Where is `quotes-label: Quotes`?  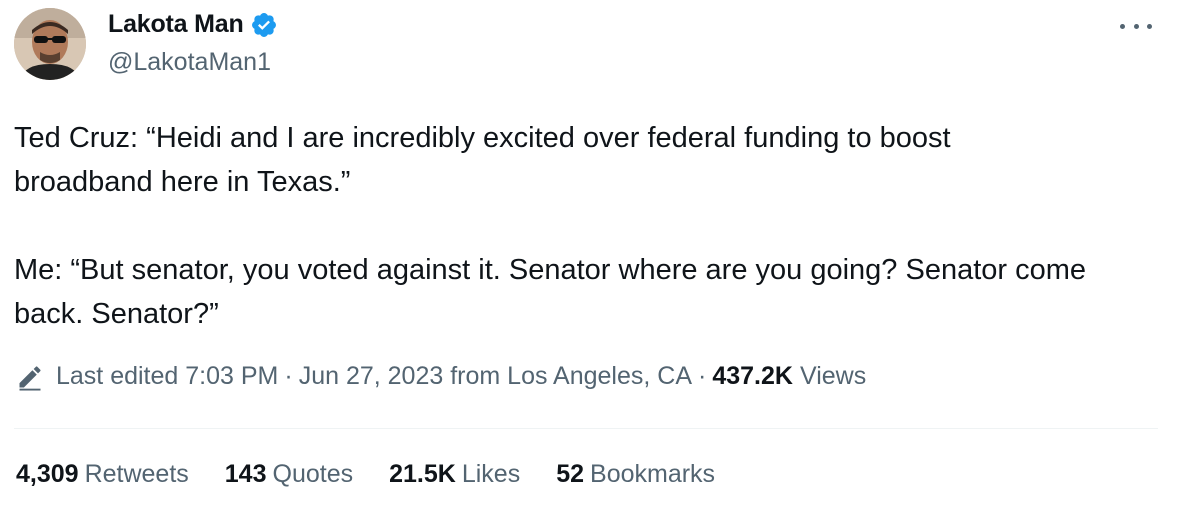
quotes-label: Quotes is located at coordinates (313, 474).